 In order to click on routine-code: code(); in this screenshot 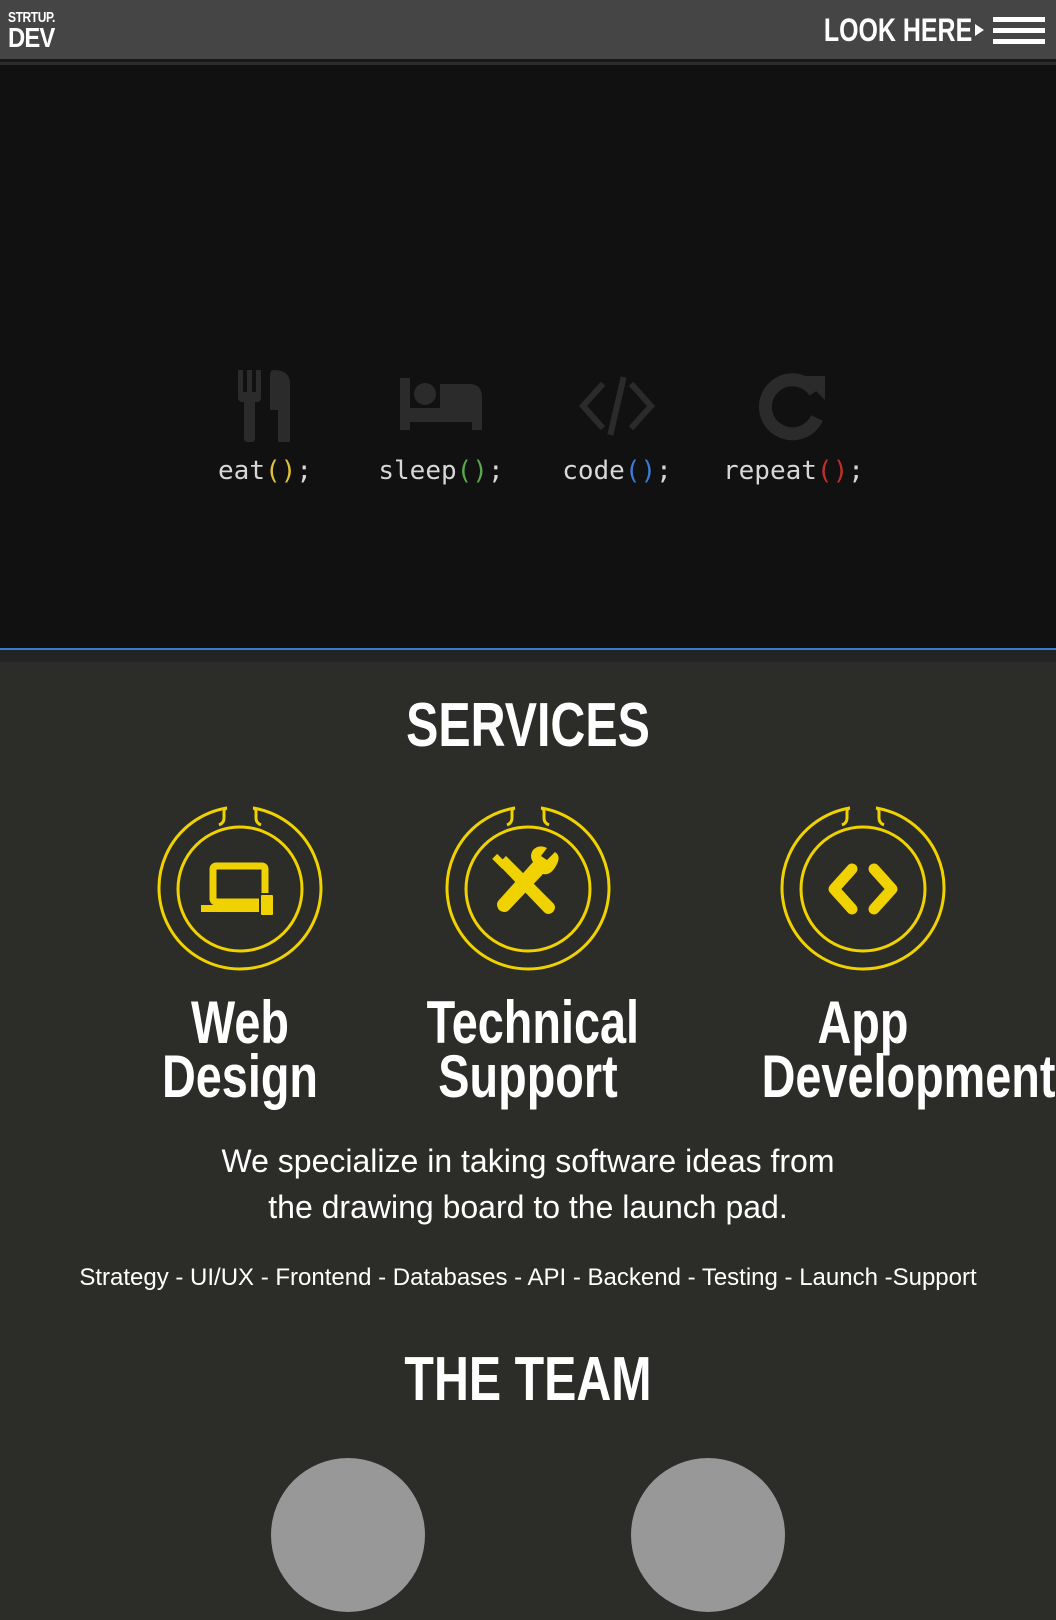, I will do `click(617, 428)`.